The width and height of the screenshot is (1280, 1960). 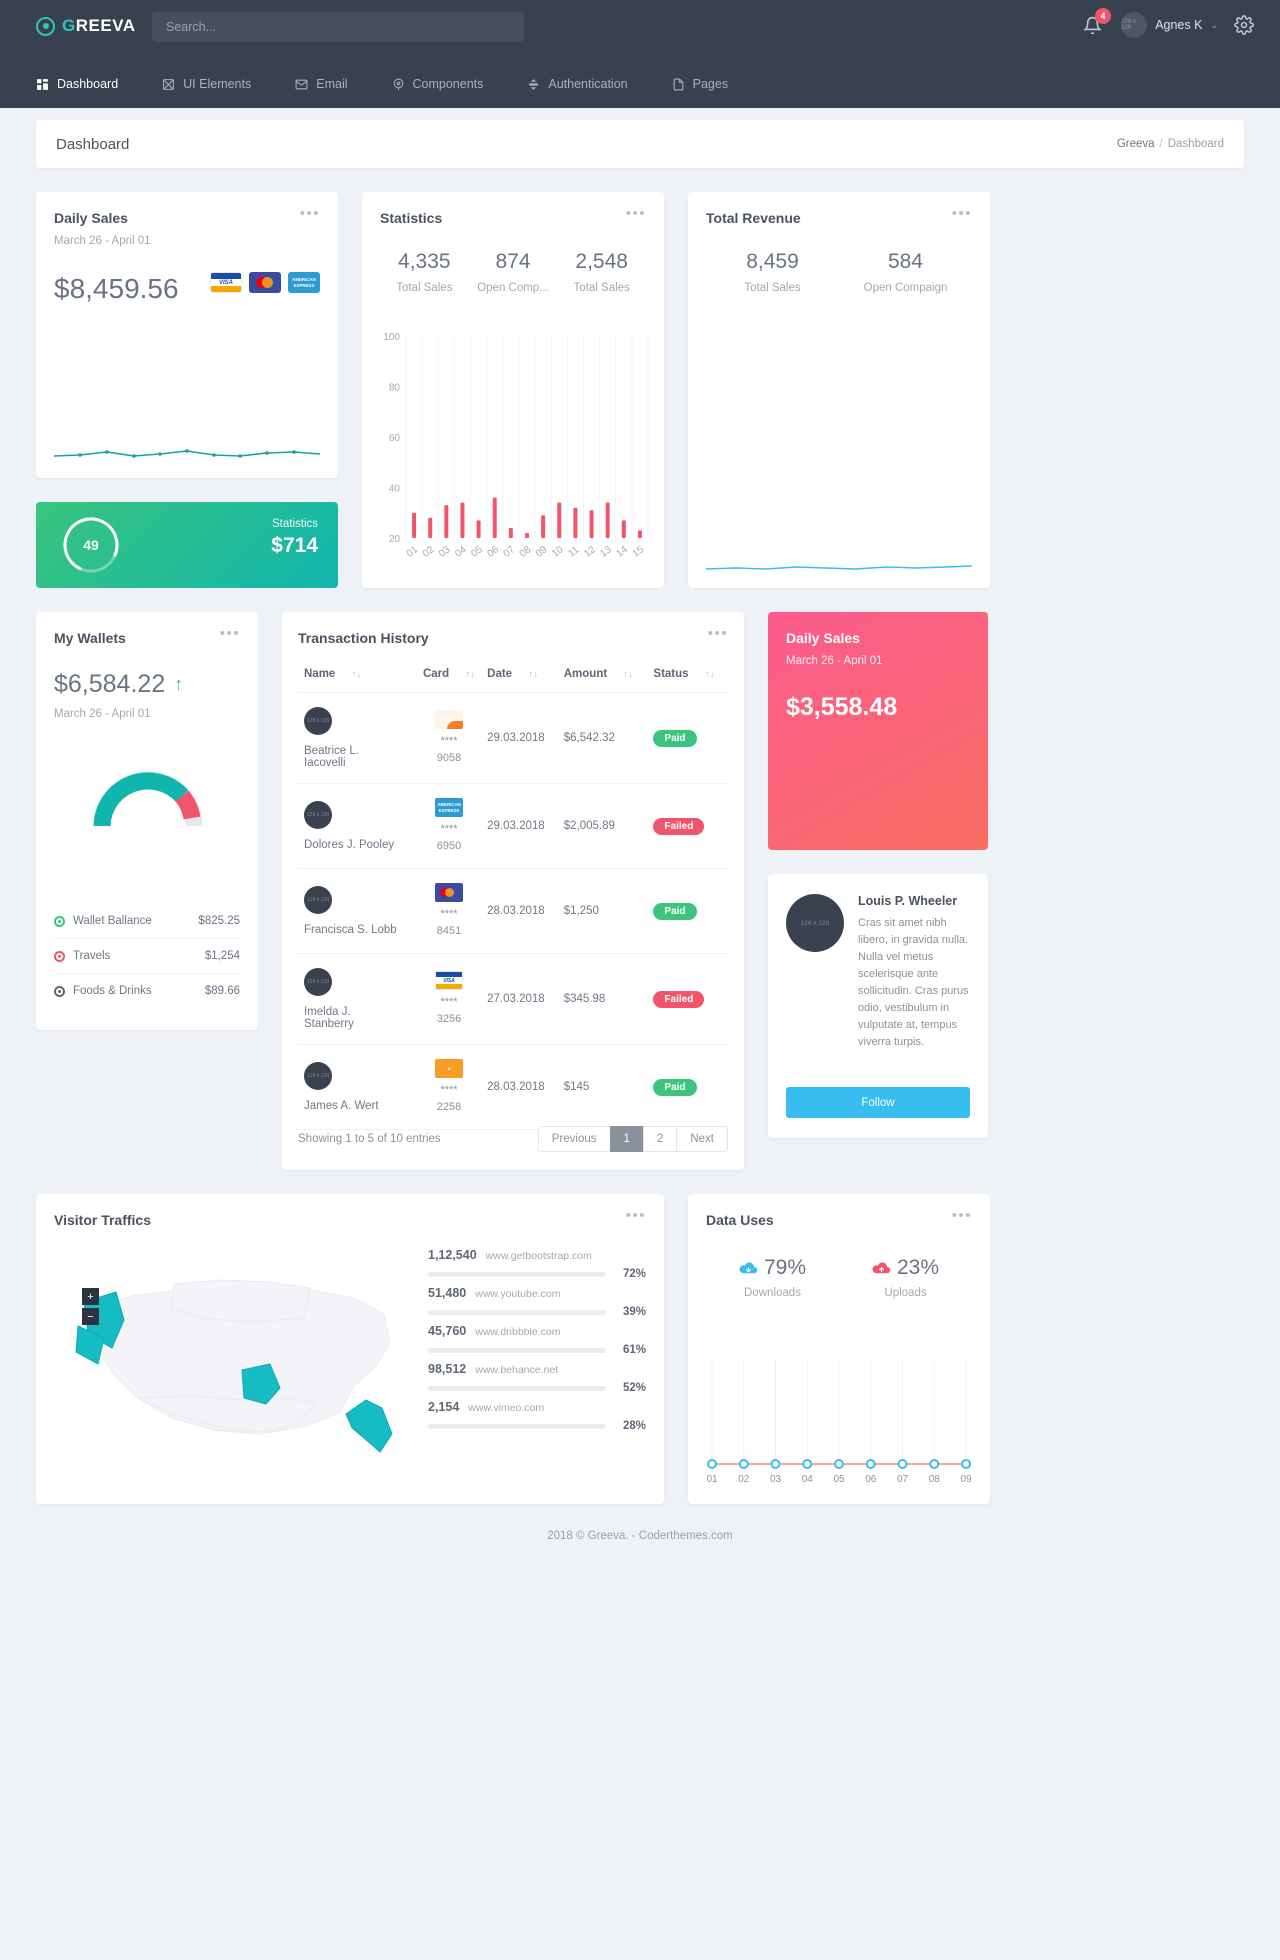 What do you see at coordinates (449, 892) in the screenshot?
I see `mastercard-icon` at bounding box center [449, 892].